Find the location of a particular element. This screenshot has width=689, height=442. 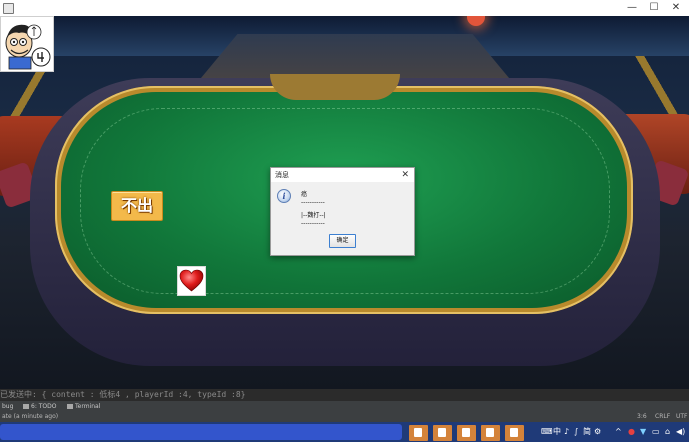

dialog-title: 消息 is located at coordinates (282, 175).